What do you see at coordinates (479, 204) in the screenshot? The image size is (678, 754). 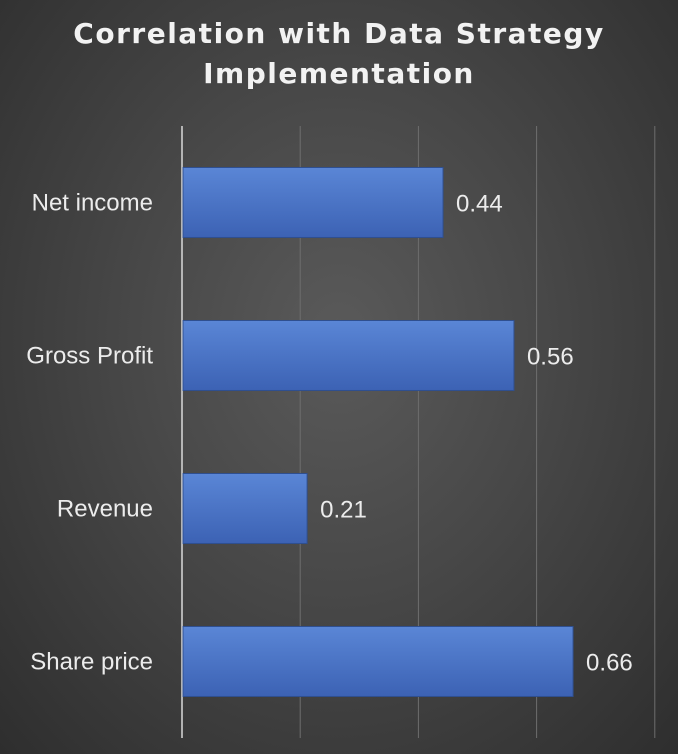 I see `data-label: 0.44` at bounding box center [479, 204].